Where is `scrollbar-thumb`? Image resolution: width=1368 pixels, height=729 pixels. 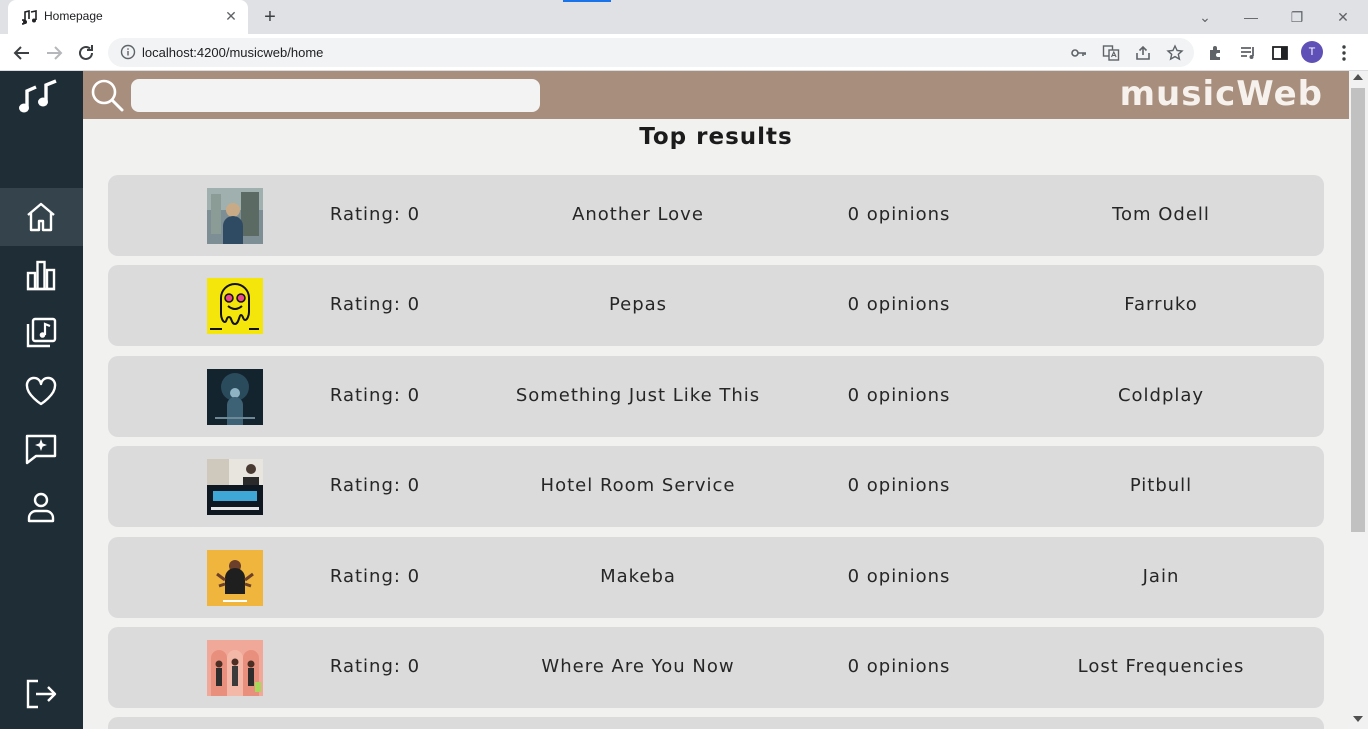 scrollbar-thumb is located at coordinates (1358, 310).